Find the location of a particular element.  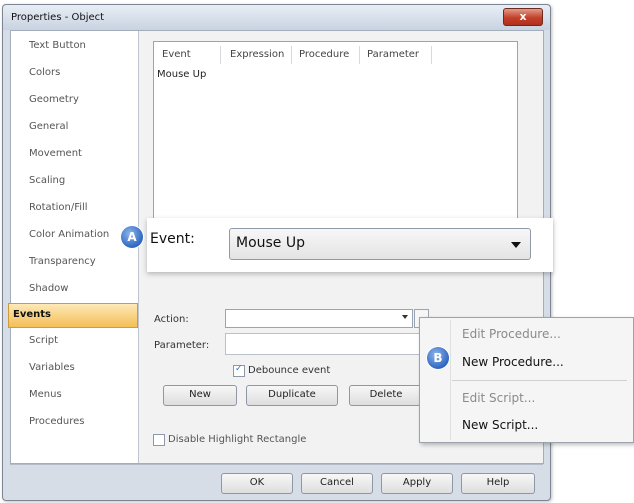

sidebar-item-movement: Movement is located at coordinates (55, 153).